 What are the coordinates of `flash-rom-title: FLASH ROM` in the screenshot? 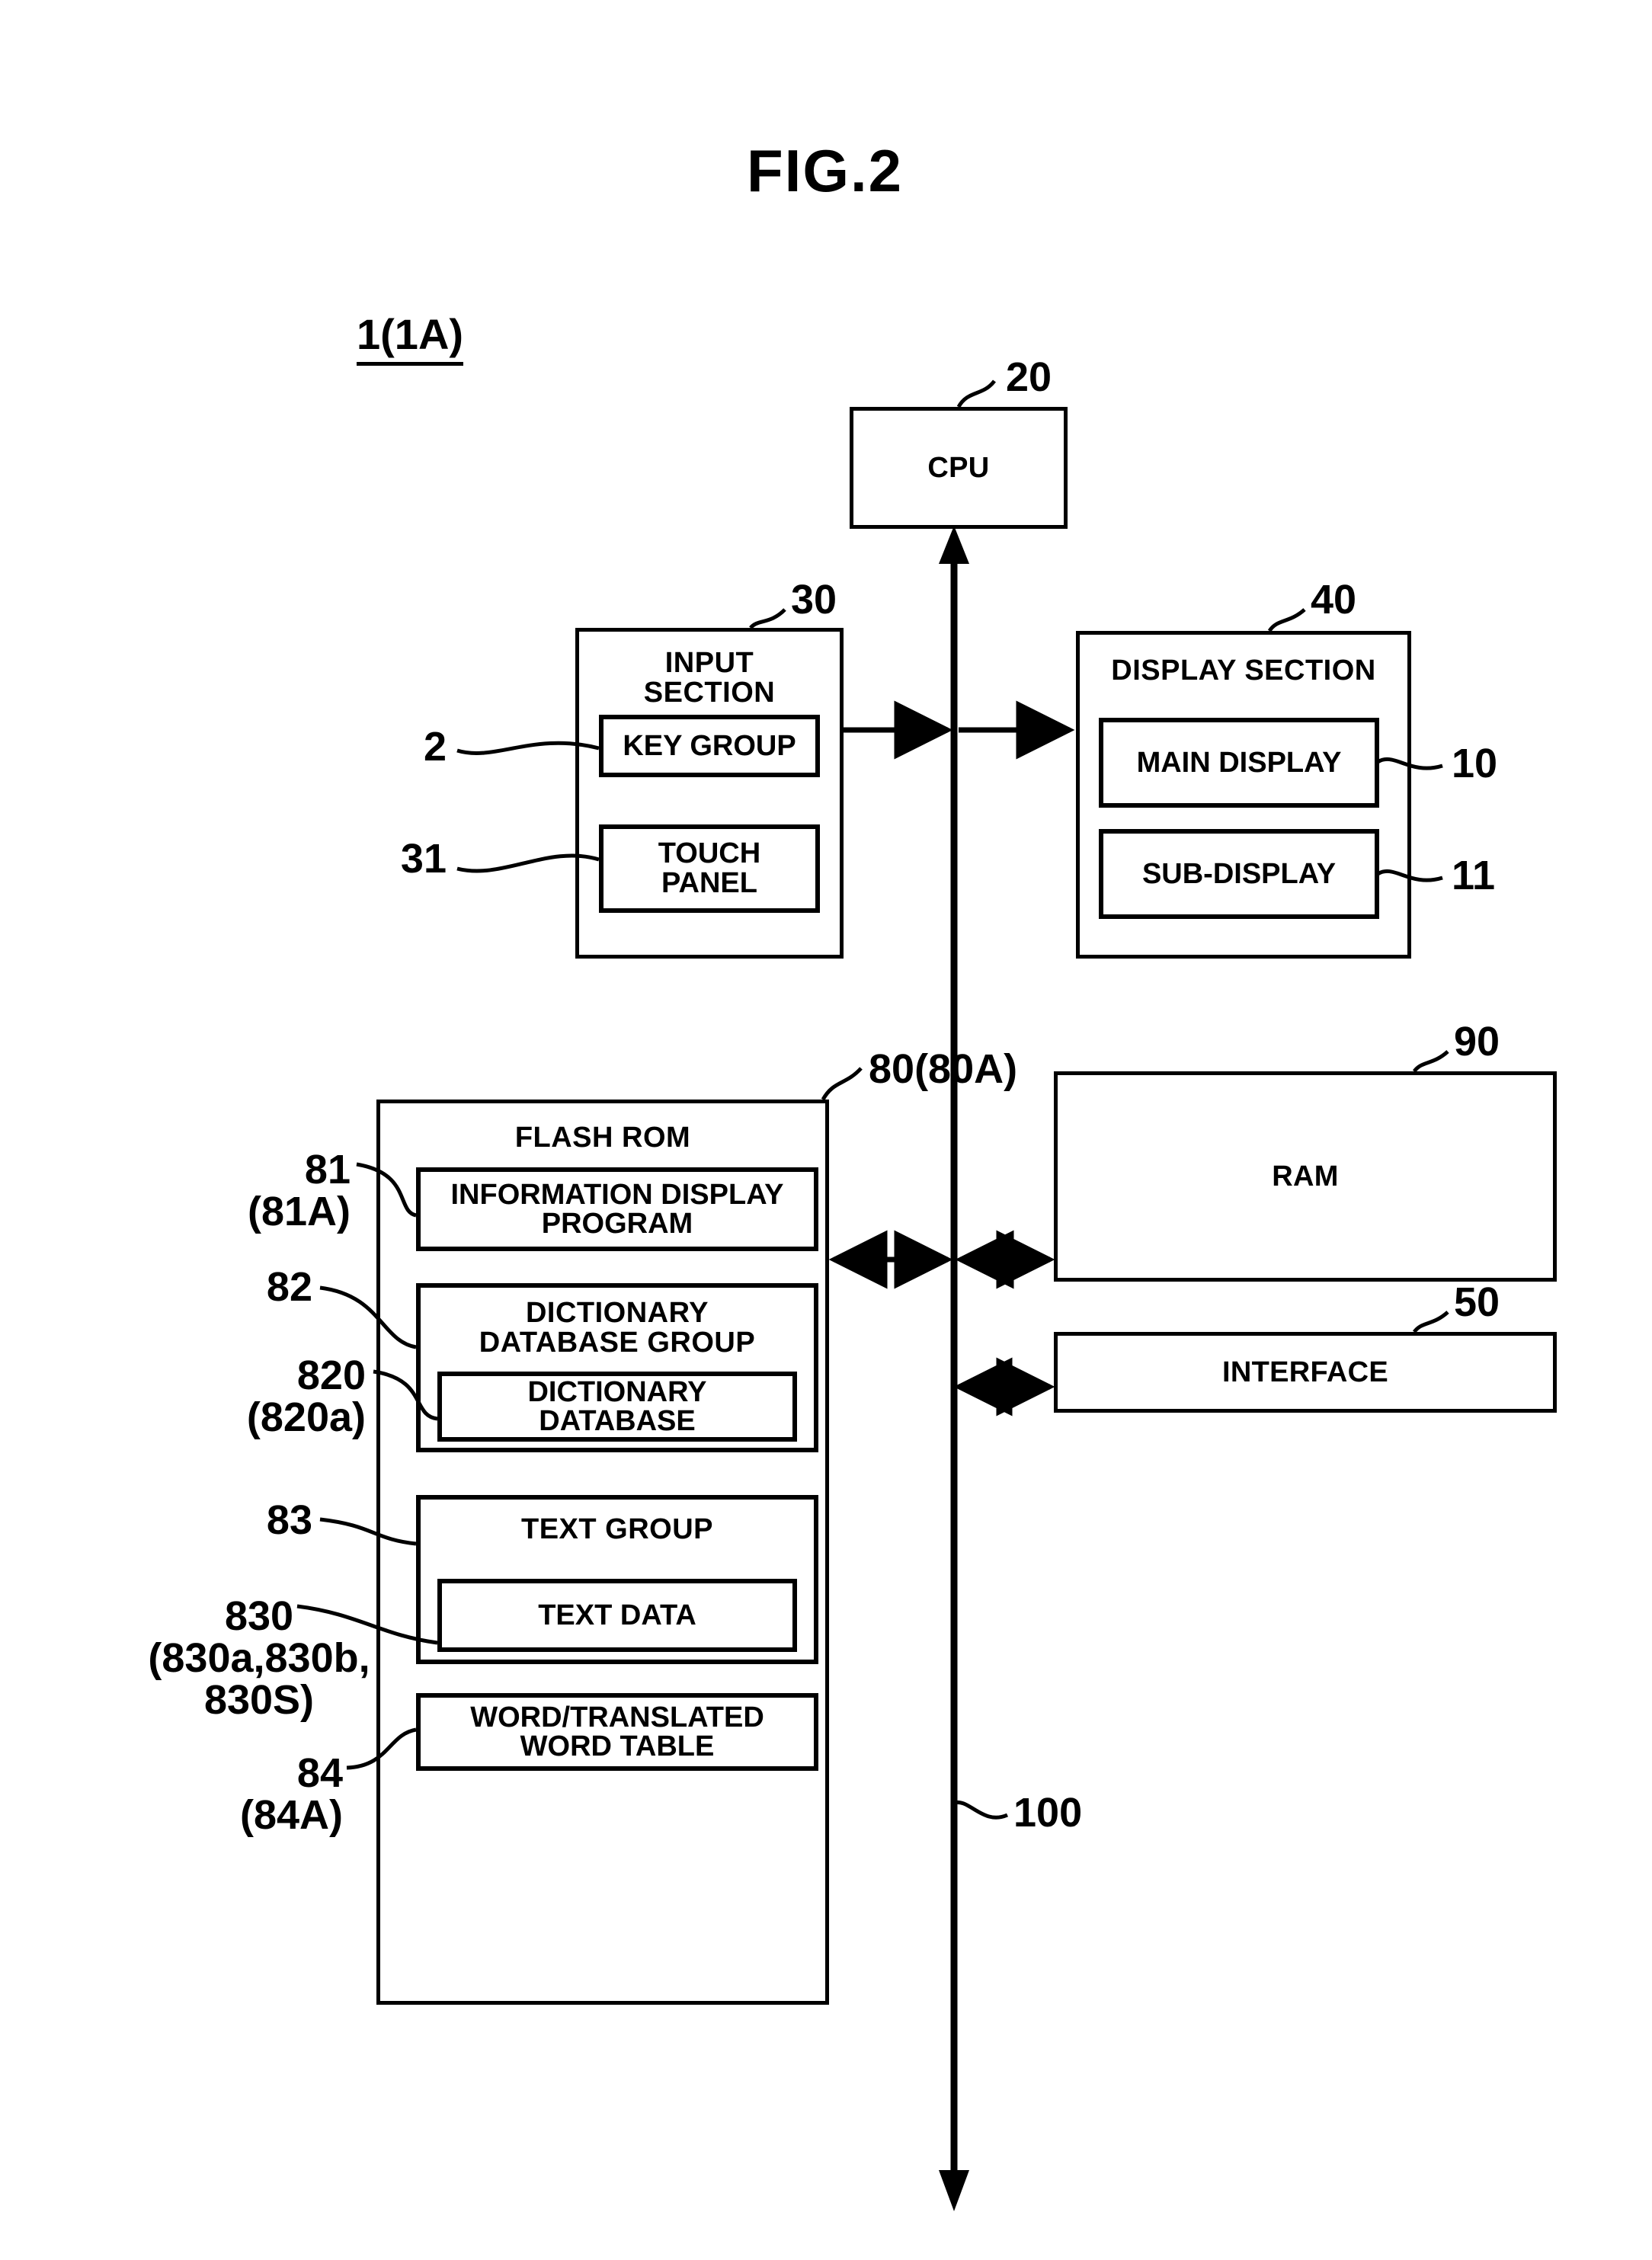 It's located at (602, 1138).